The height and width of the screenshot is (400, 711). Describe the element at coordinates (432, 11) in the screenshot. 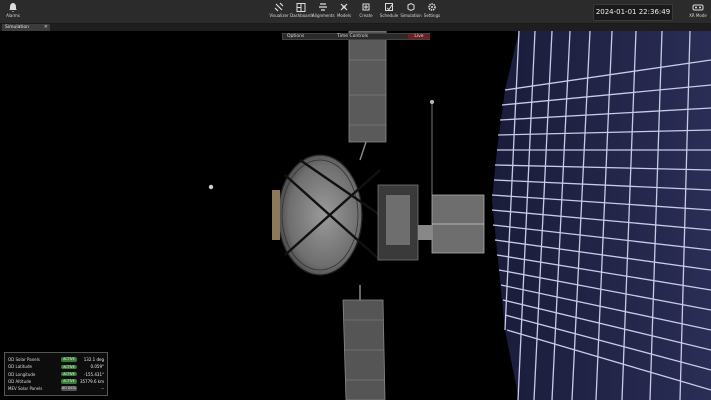

I see `settings-button: Settings` at that location.